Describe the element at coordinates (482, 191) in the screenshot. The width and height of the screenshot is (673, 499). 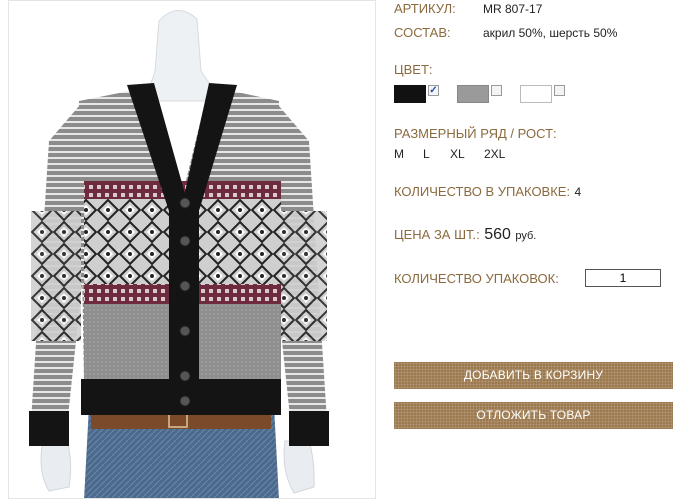
I see `pack-qty-label: КОЛИЧЕСТВО В УПАКОВКЕ:` at that location.